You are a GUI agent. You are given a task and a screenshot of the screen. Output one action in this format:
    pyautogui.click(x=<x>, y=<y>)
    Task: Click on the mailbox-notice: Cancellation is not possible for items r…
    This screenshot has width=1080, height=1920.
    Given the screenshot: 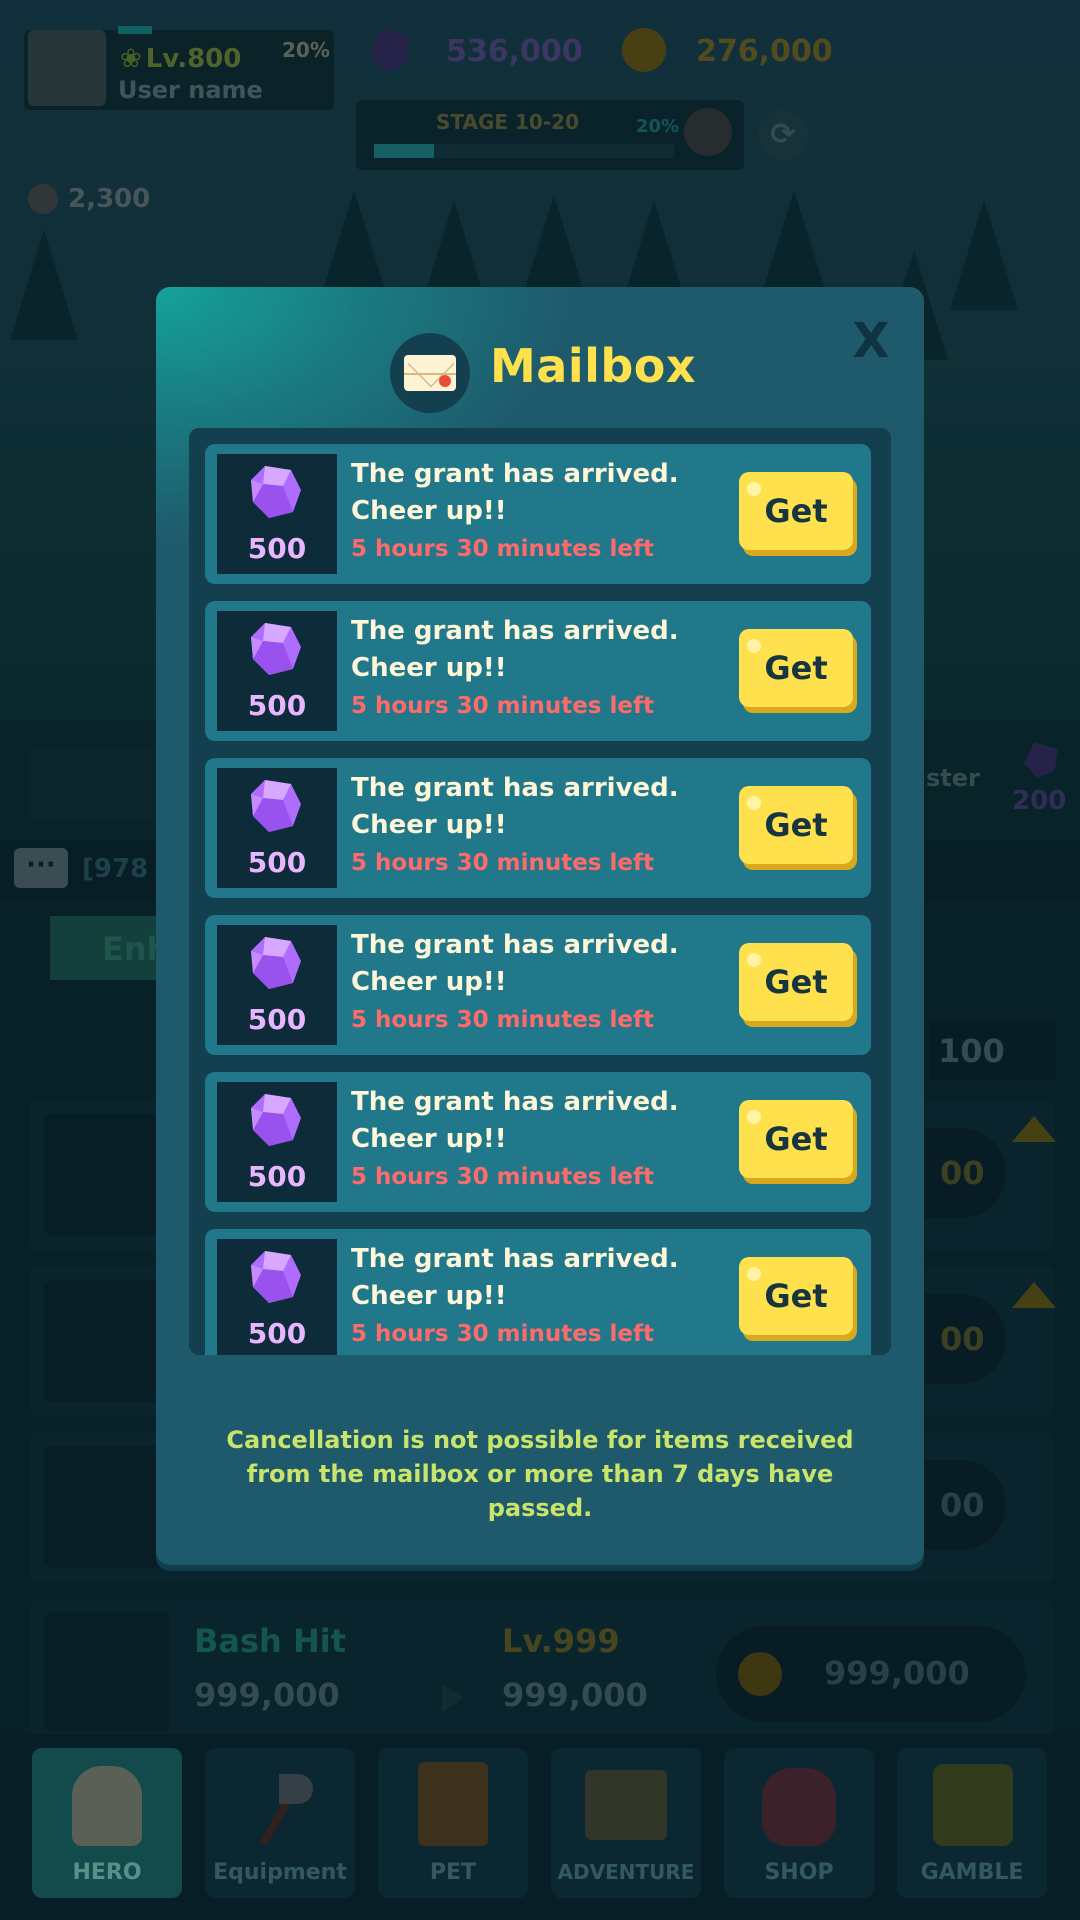 What is the action you would take?
    pyautogui.click(x=540, y=1474)
    